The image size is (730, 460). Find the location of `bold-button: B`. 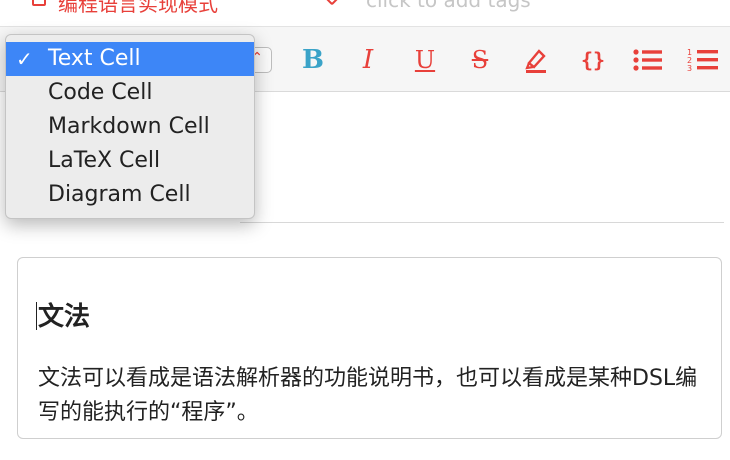

bold-button: B is located at coordinates (313, 60).